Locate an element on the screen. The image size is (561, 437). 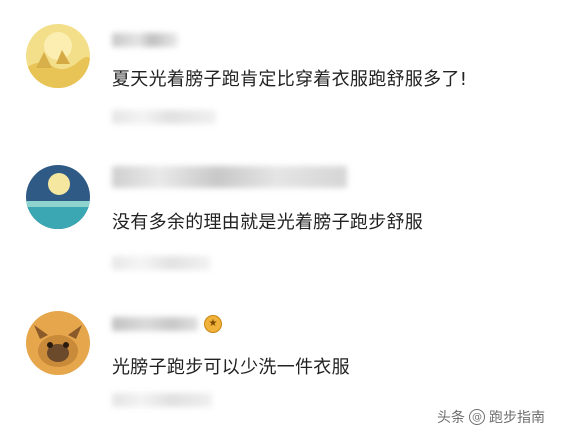
desert-sun-avatar-image is located at coordinates (58, 56).